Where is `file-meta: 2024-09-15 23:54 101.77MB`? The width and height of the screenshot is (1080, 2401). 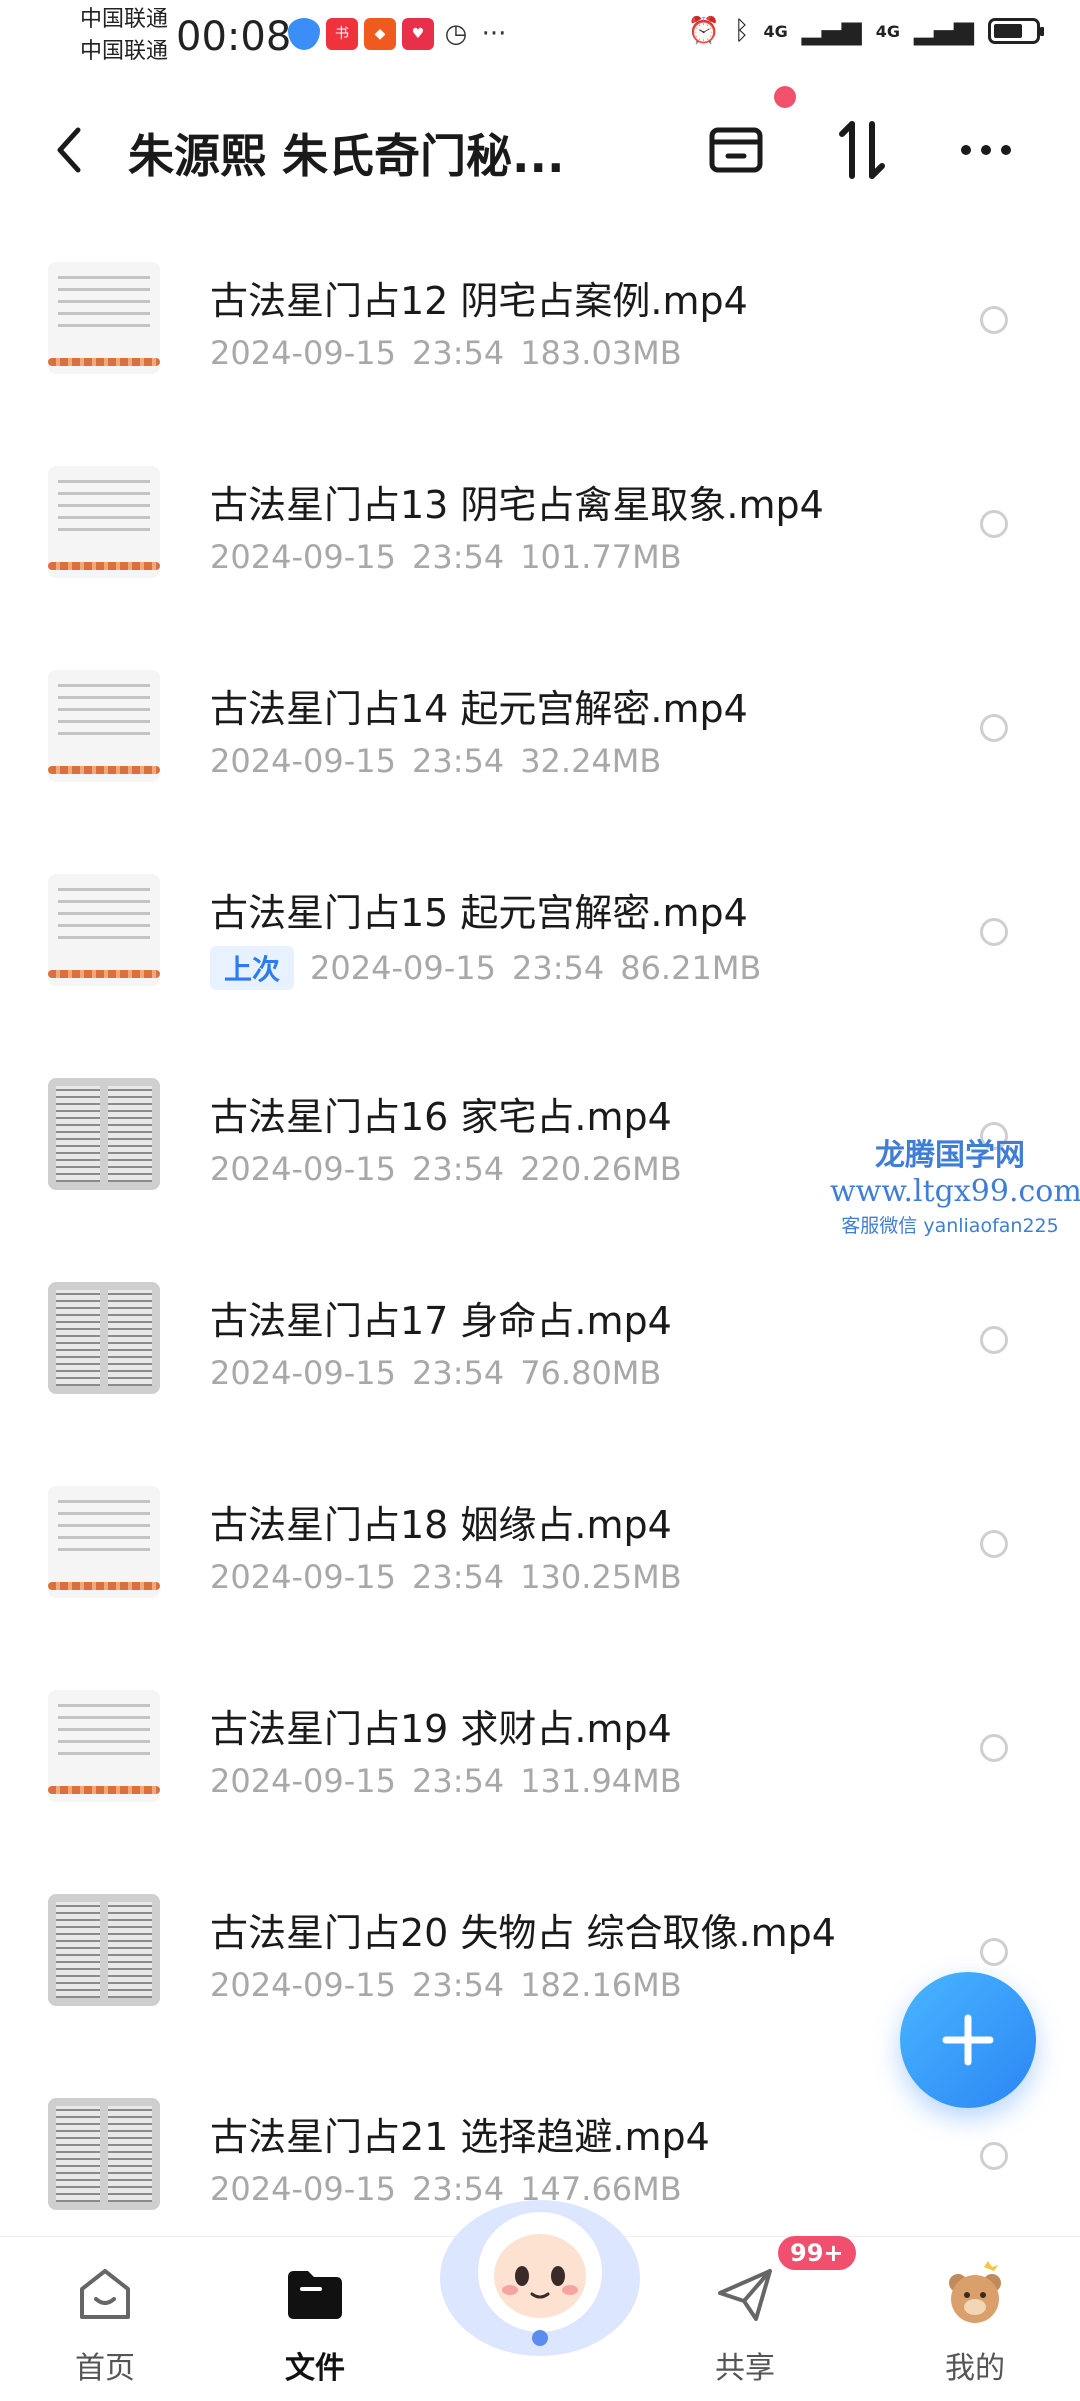 file-meta: 2024-09-15 23:54 101.77MB is located at coordinates (446, 557).